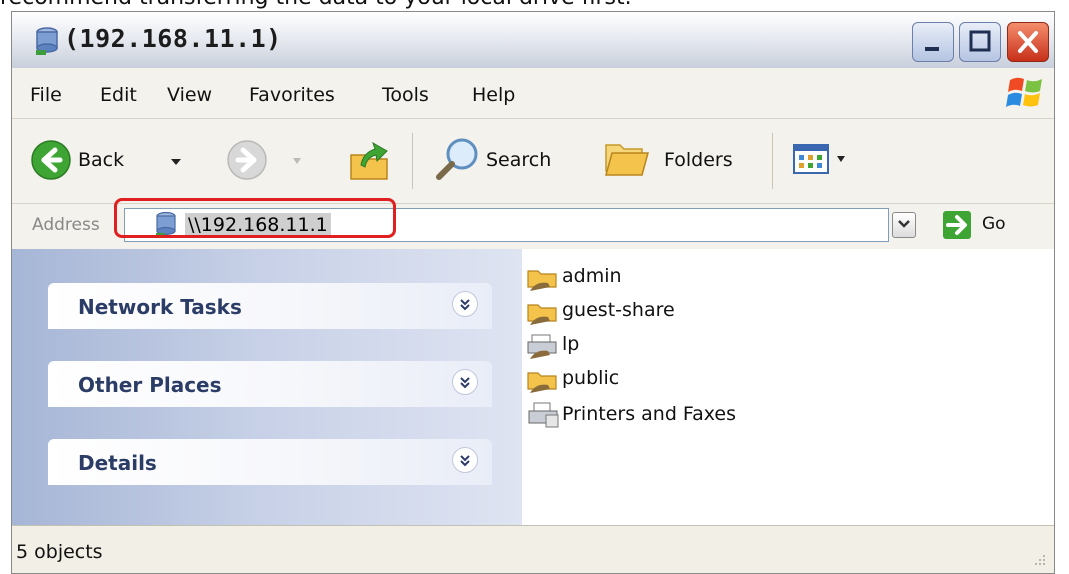  Describe the element at coordinates (592, 276) in the screenshot. I see `file-name: admin` at that location.